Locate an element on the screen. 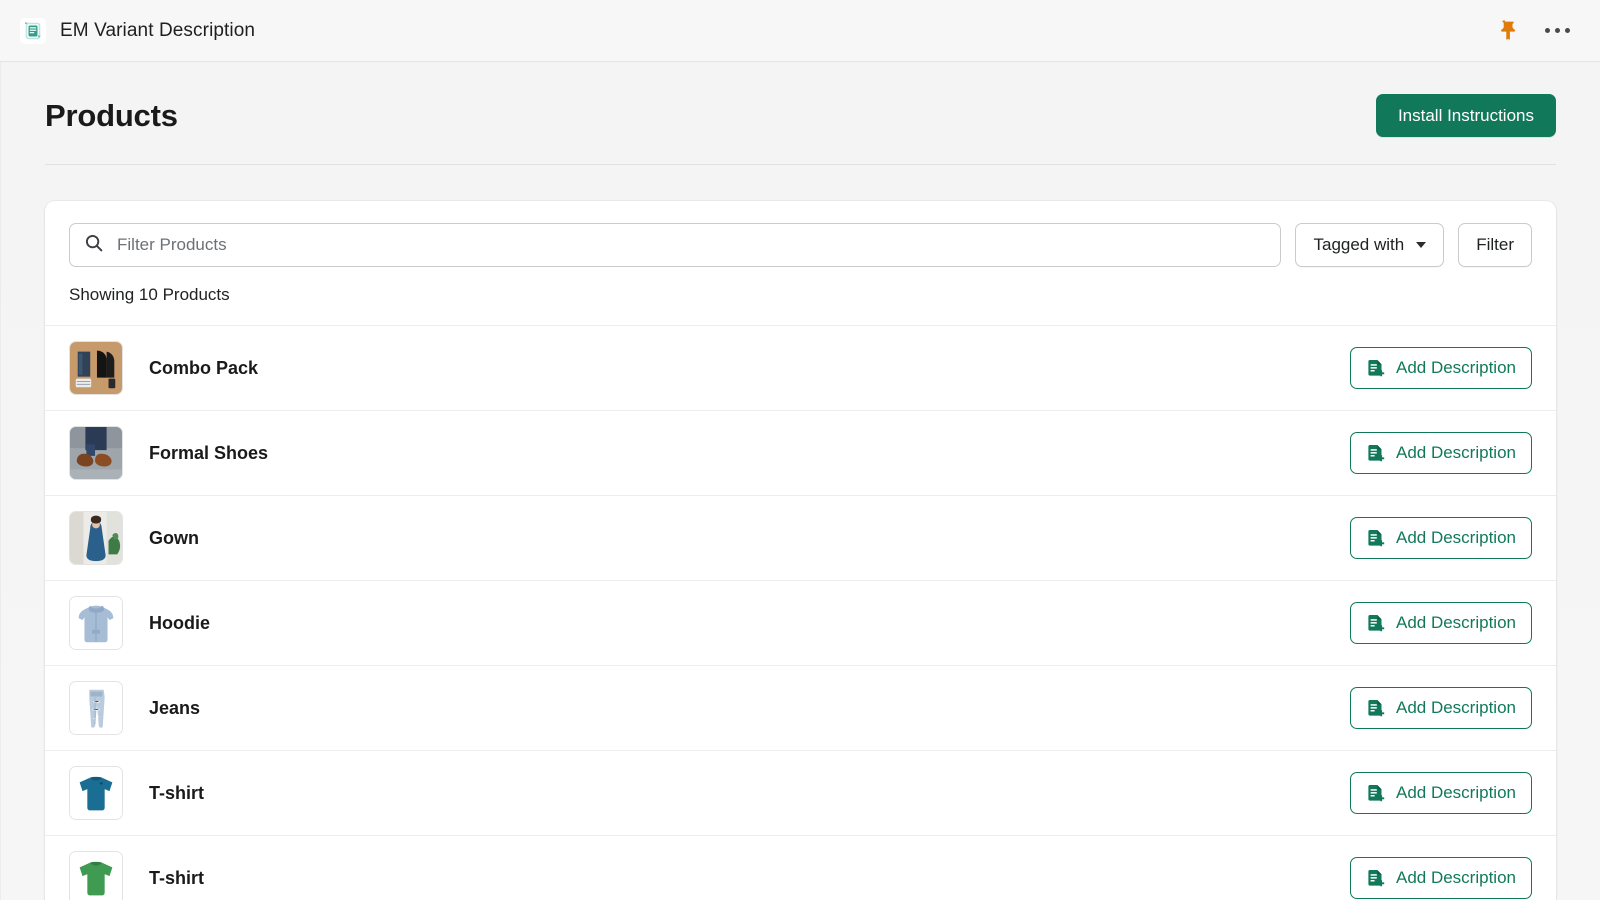 The height and width of the screenshot is (900, 1600). install-instructions-button: Install Instructions is located at coordinates (1465, 115).